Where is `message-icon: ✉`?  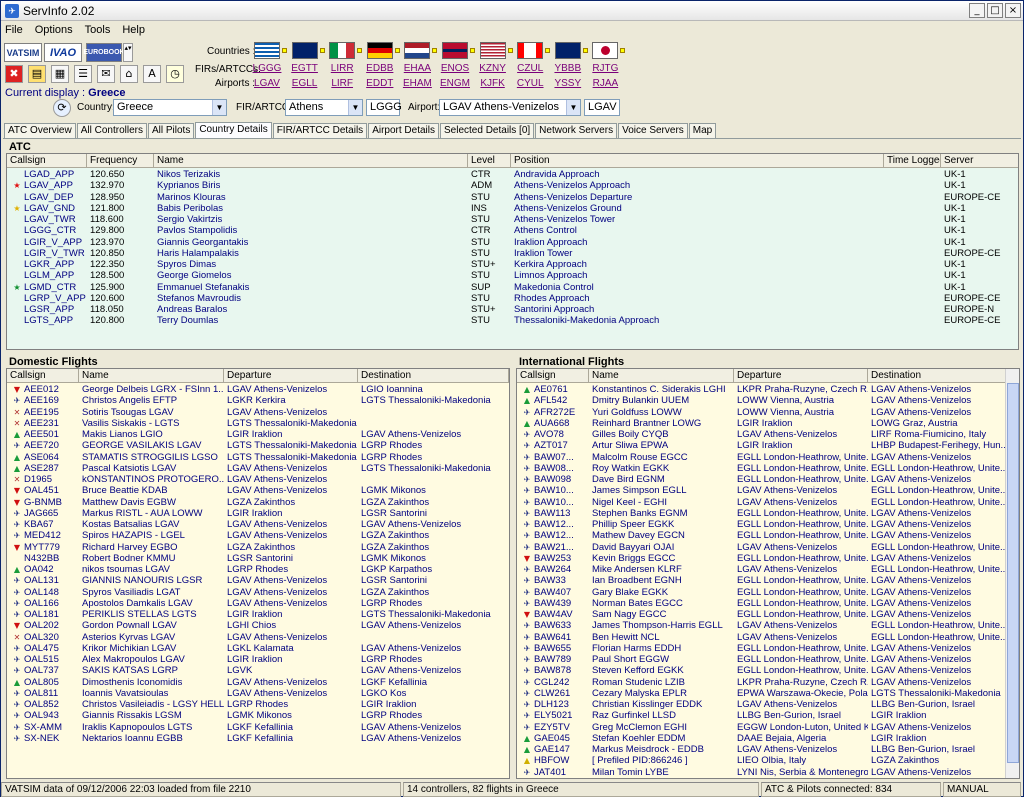
message-icon: ✉ is located at coordinates (106, 74).